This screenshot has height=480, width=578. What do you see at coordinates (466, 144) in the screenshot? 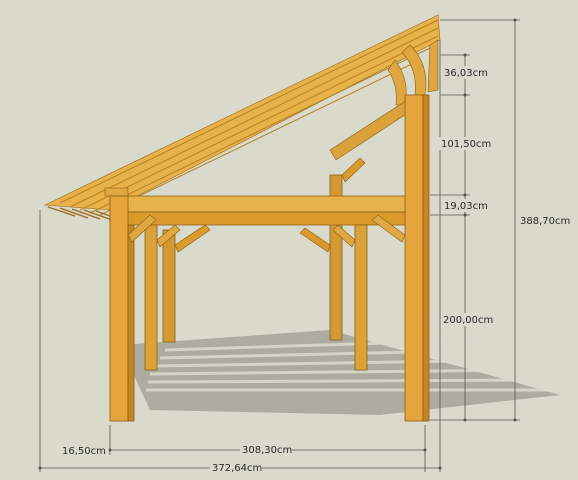
I see `dim-upper-height: 101,50cm` at bounding box center [466, 144].